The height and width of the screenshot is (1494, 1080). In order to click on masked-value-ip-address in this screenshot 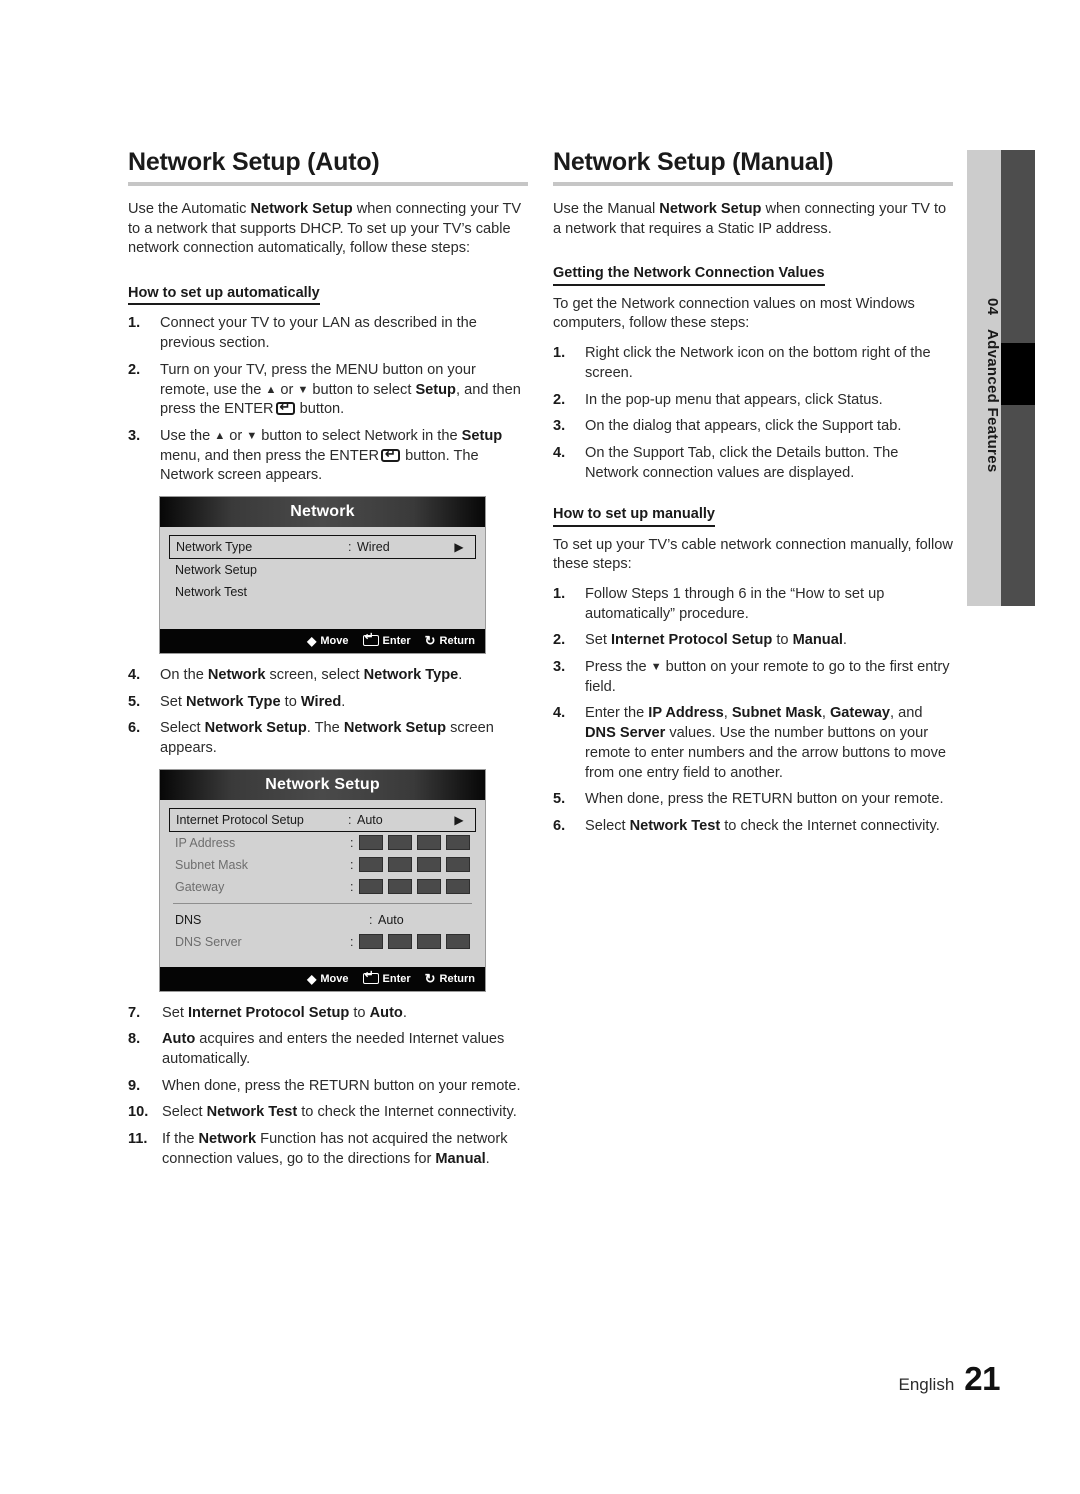, I will do `click(414, 843)`.